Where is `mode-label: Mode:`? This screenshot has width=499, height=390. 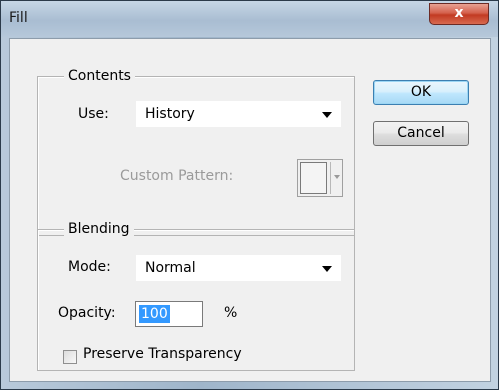 mode-label: Mode: is located at coordinates (89, 267).